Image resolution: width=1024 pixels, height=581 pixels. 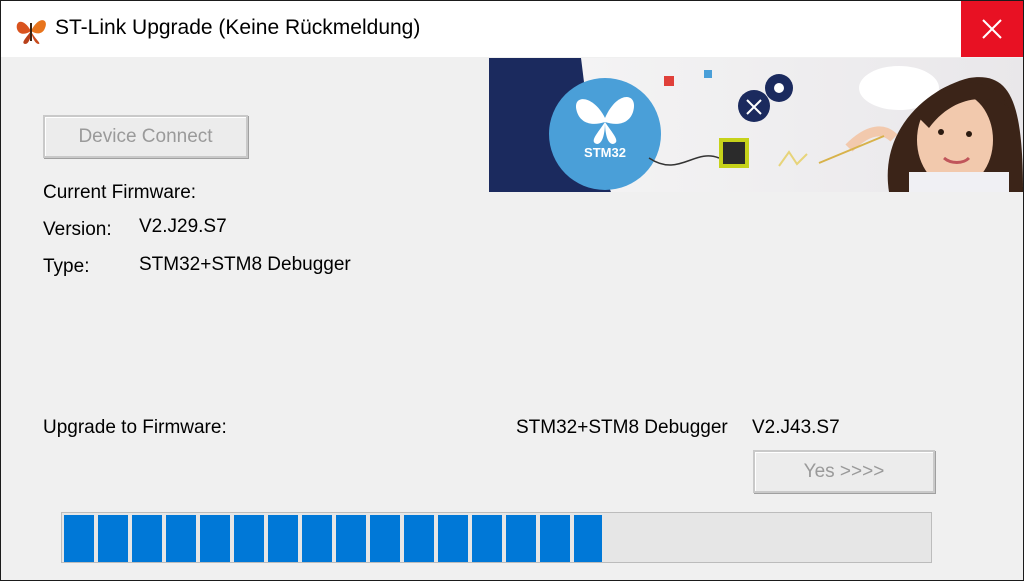 I want to click on upgrade-to-firmware-label: Upgrade to Firmware:, so click(x=135, y=427).